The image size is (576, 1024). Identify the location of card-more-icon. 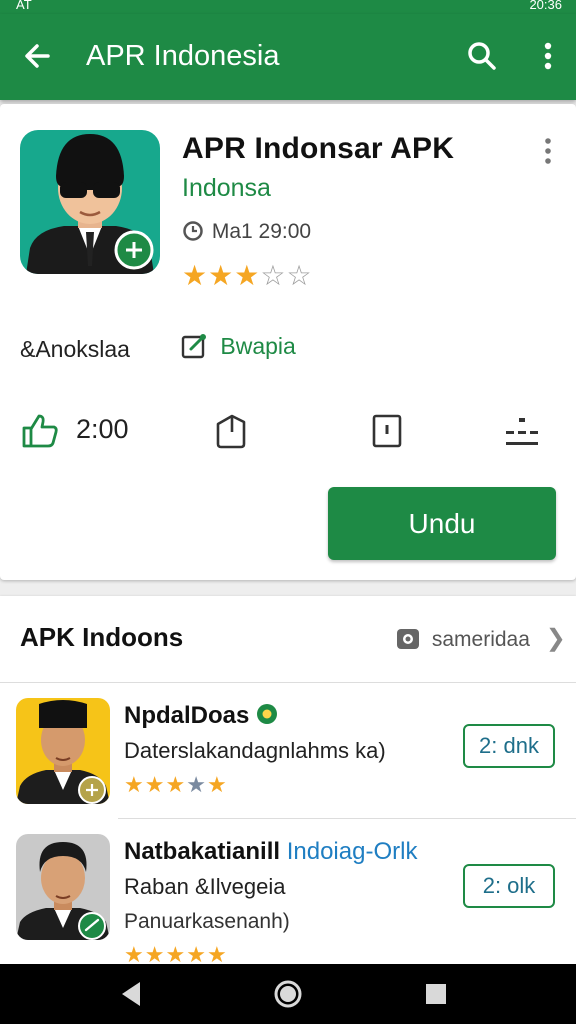
(548, 151).